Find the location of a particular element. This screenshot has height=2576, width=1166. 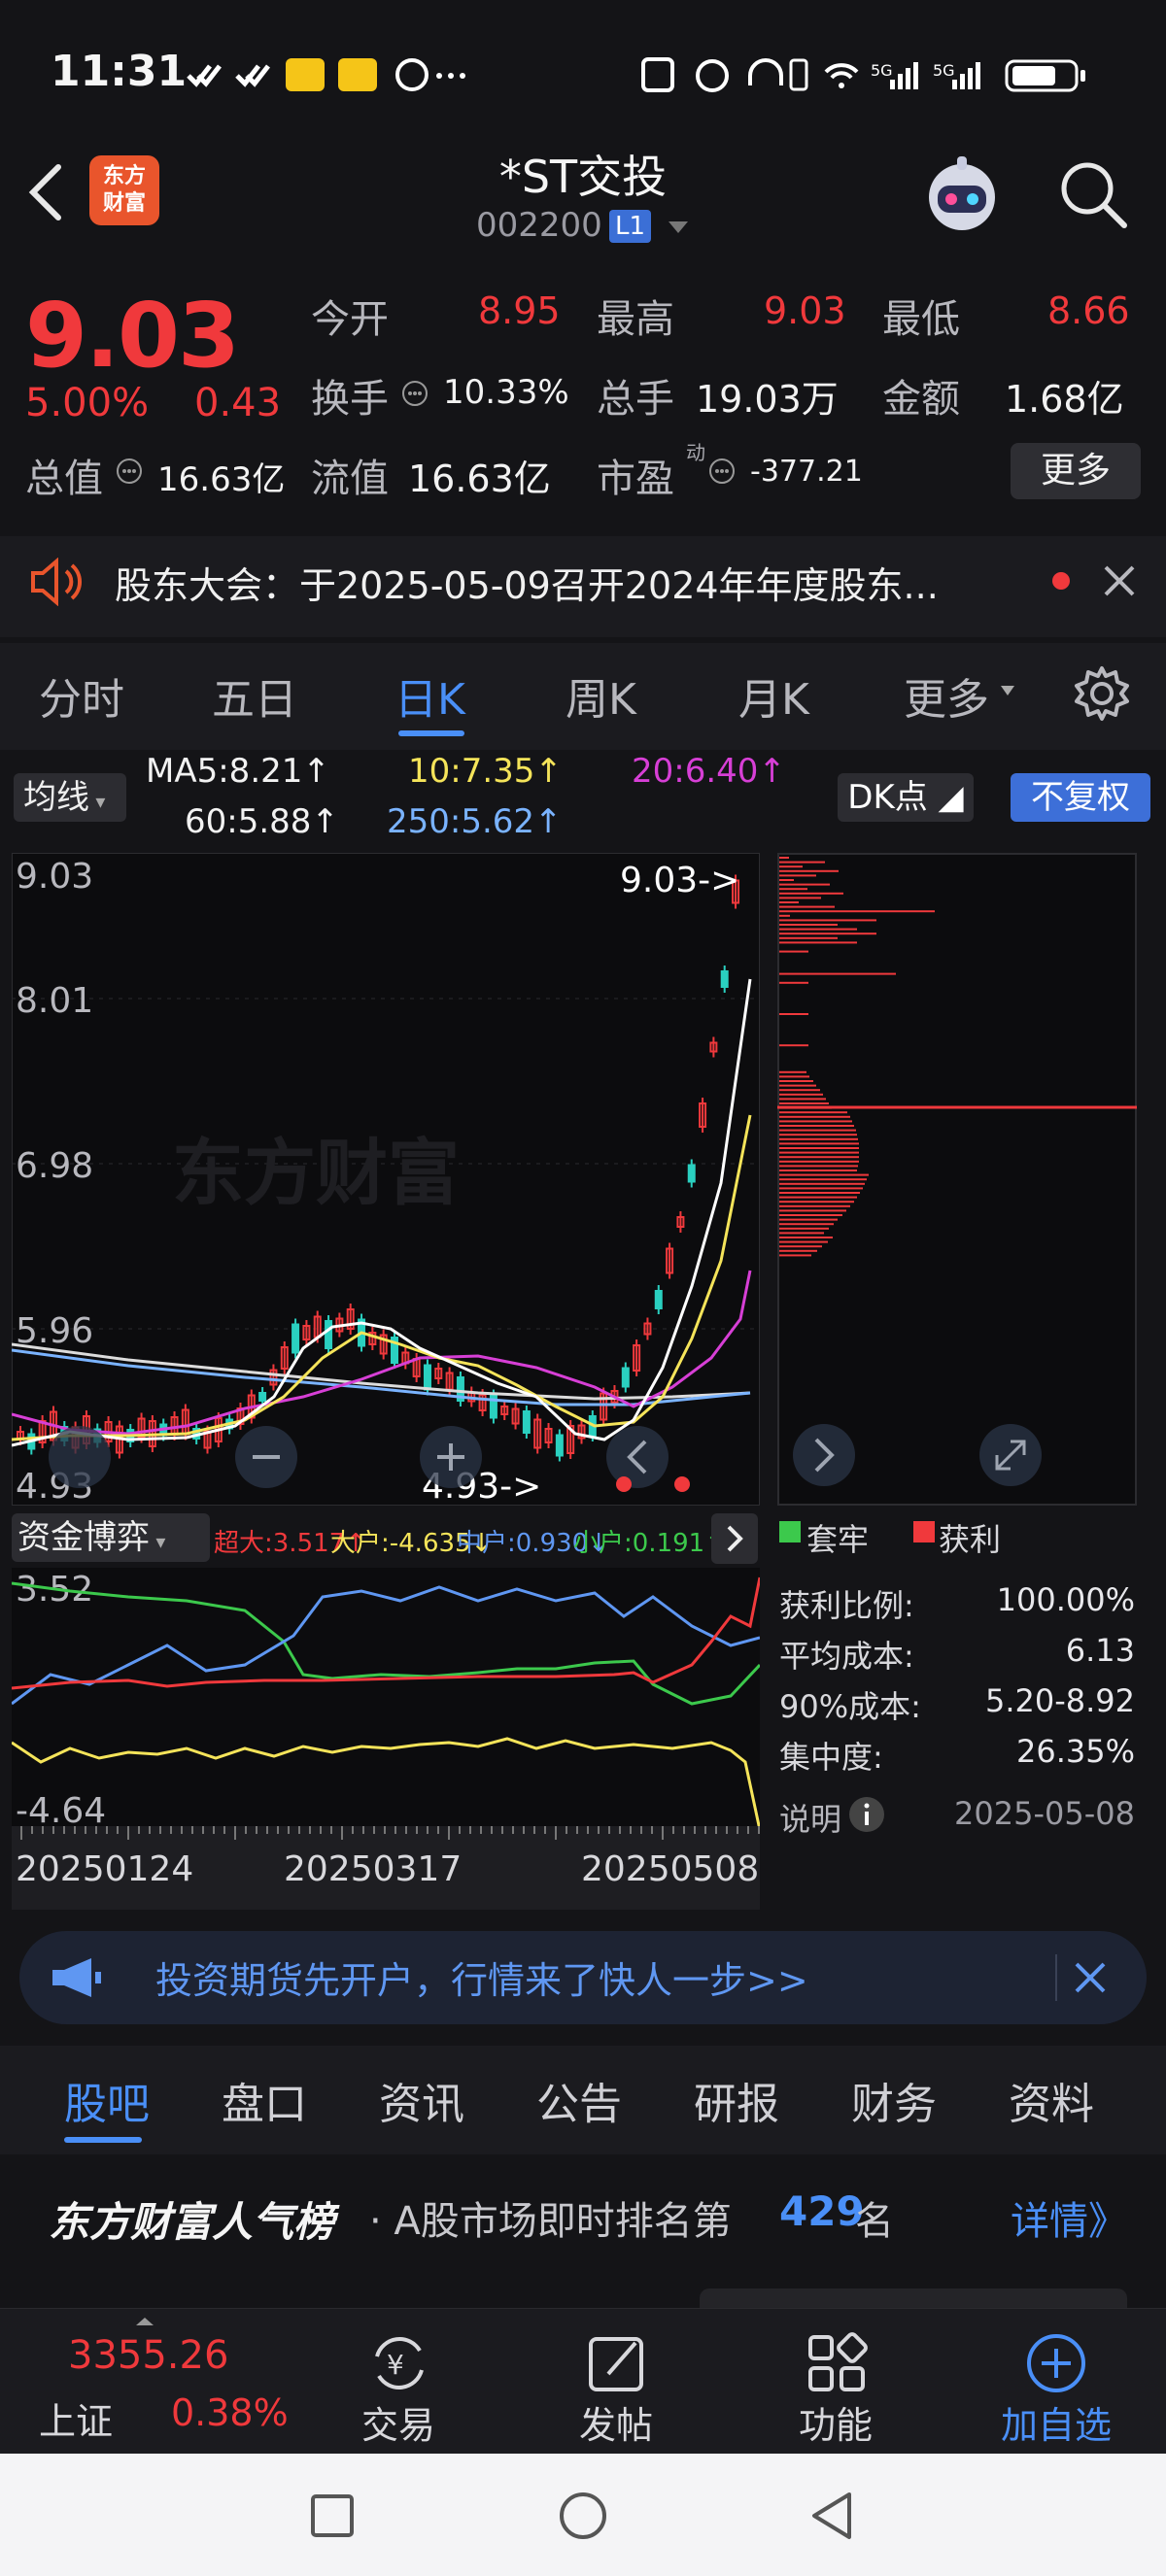

tab-finance: 财务 is located at coordinates (894, 2100).